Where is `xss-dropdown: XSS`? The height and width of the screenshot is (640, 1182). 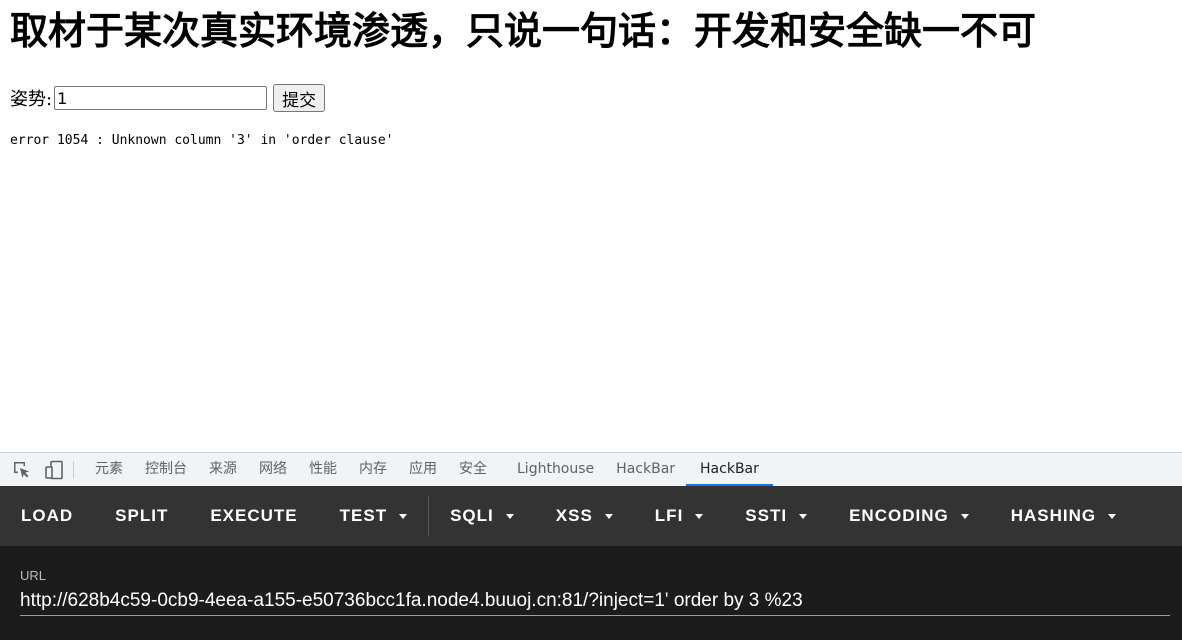 xss-dropdown: XSS is located at coordinates (584, 516).